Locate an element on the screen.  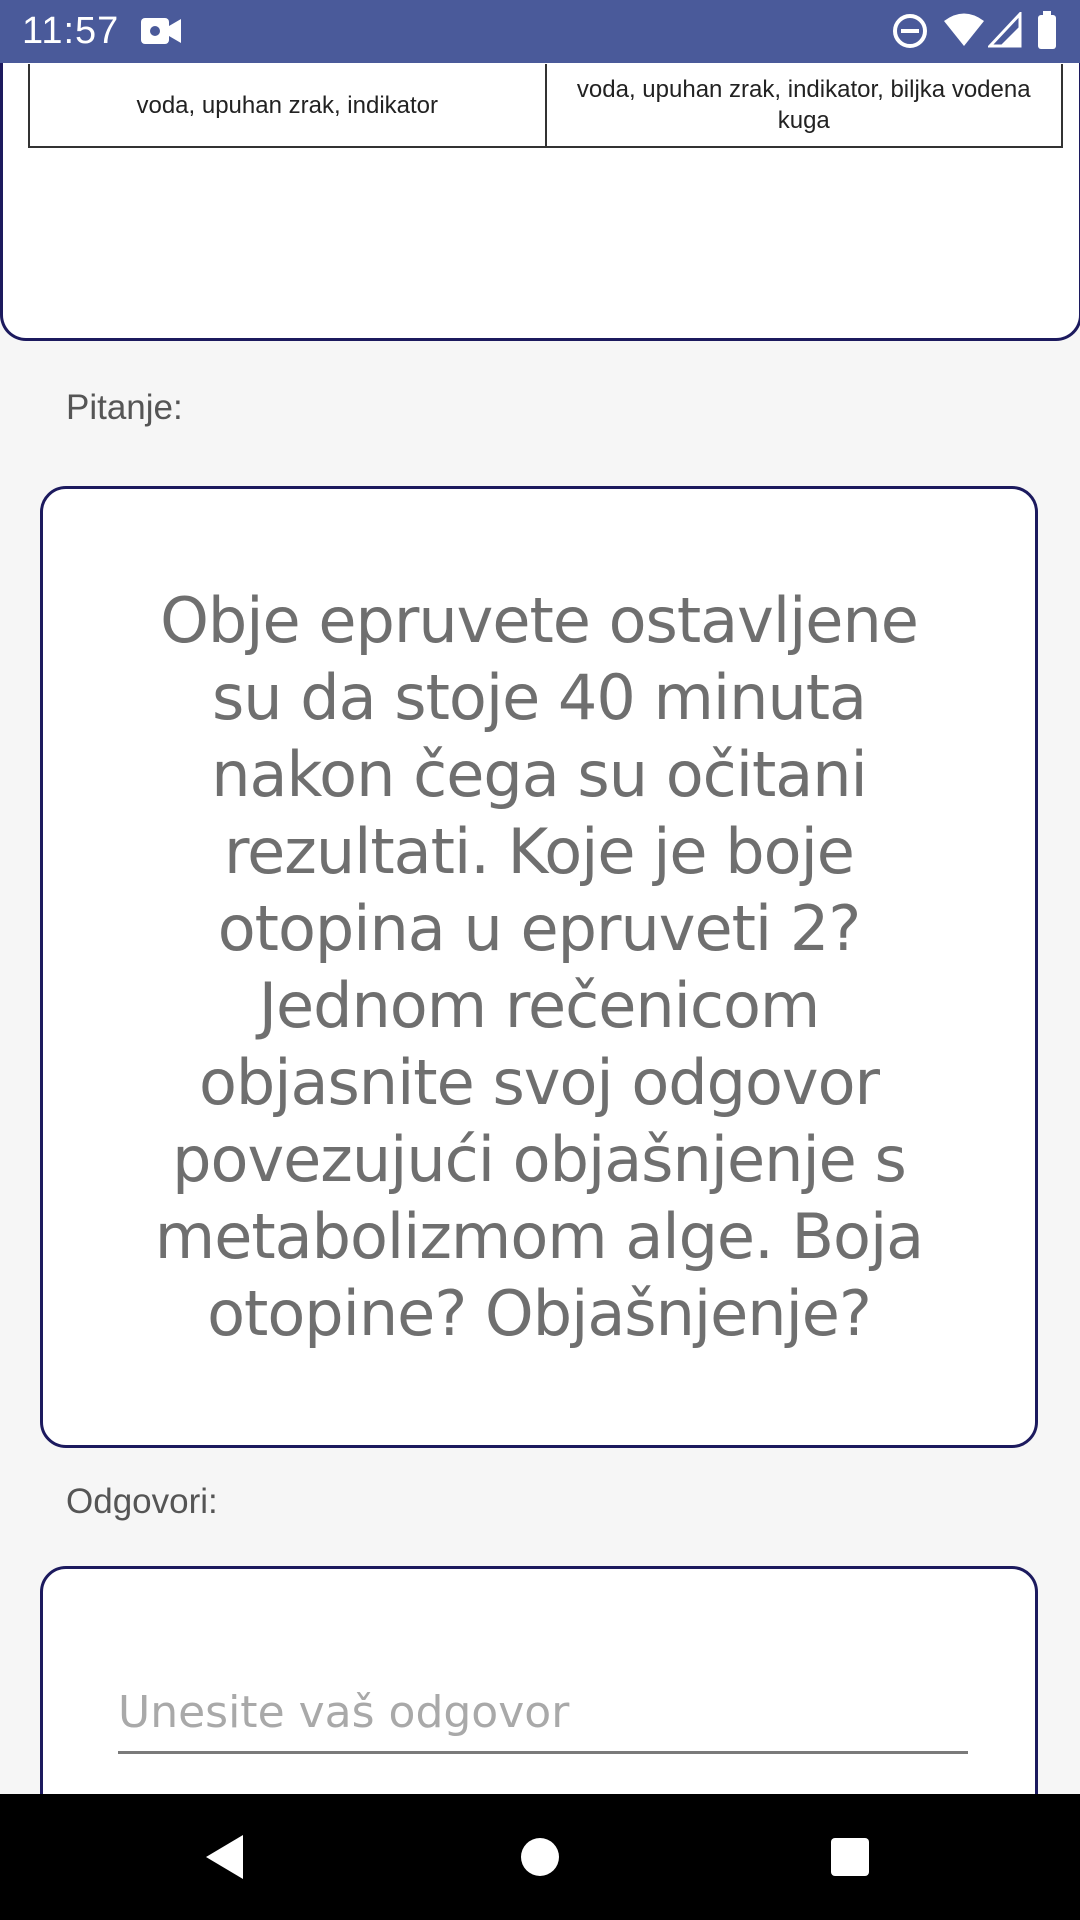
do-not-disturb-icon is located at coordinates (910, 31).